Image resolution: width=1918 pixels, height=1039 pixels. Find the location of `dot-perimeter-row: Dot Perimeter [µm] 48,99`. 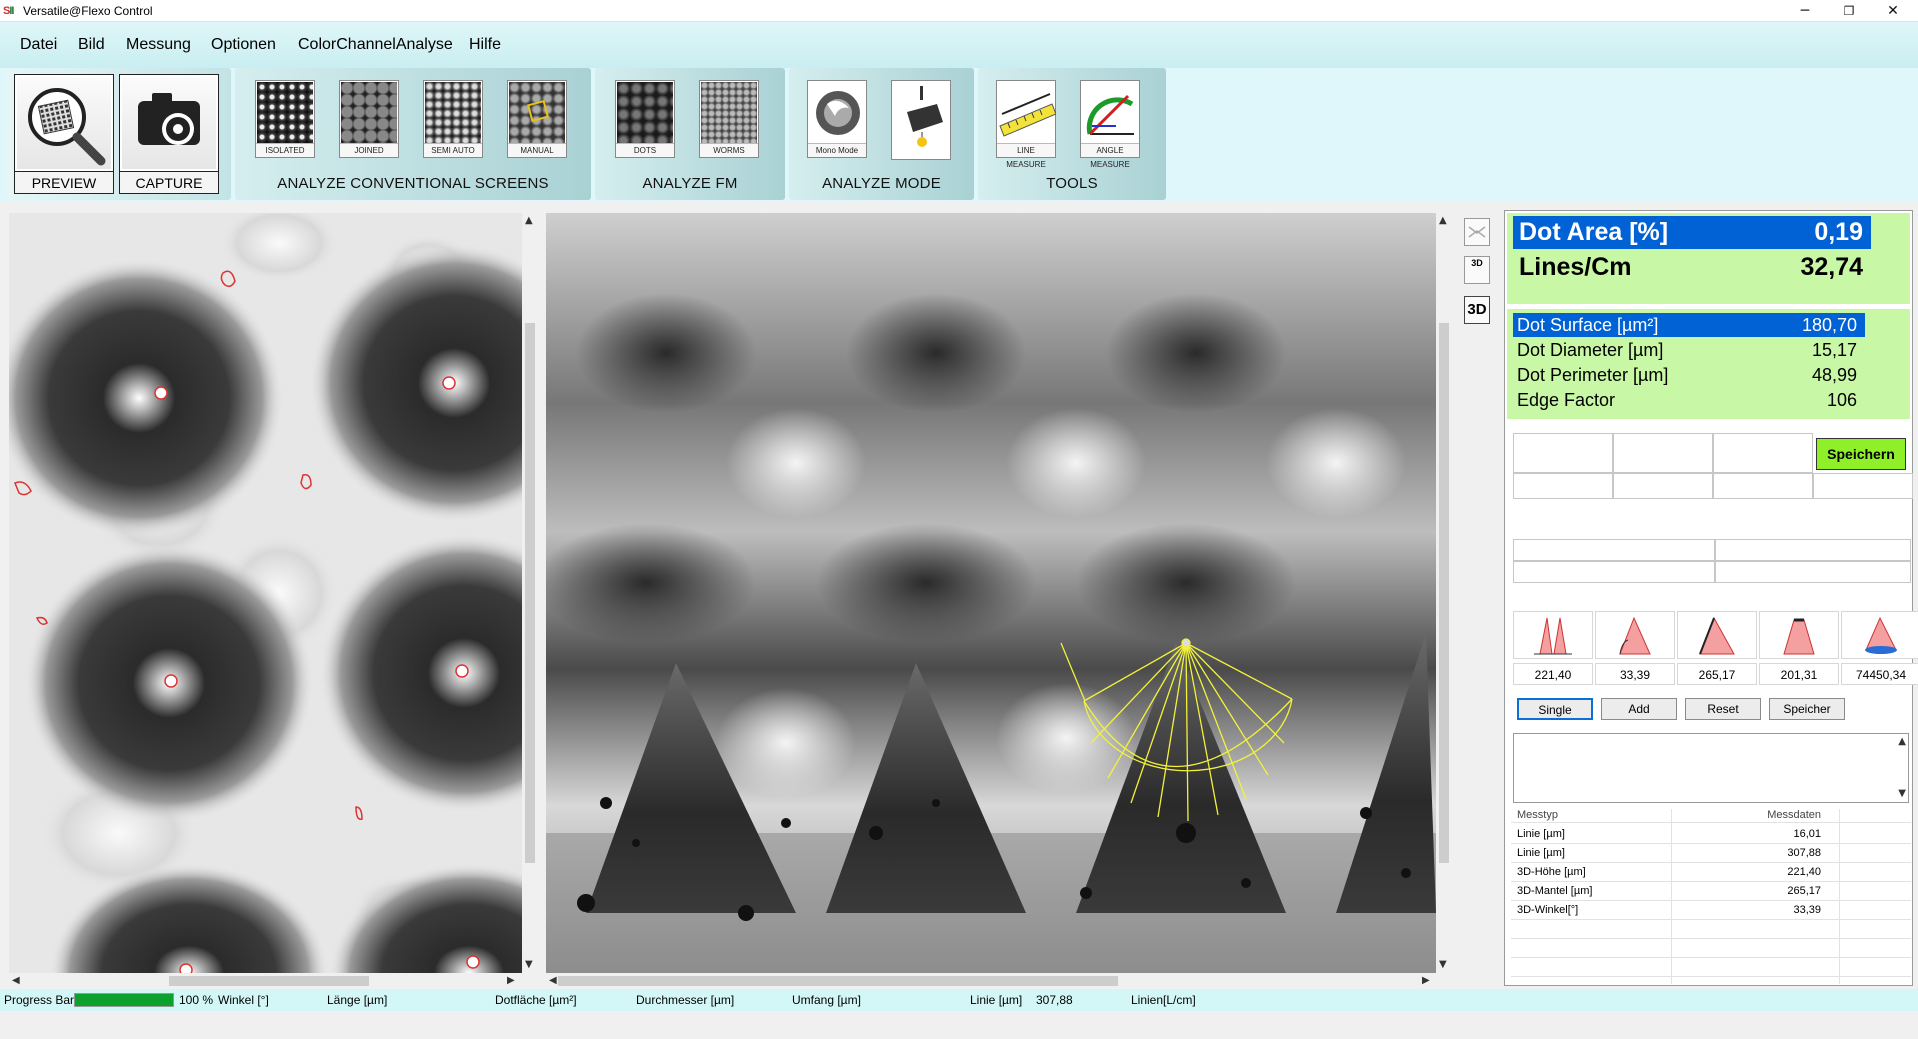

dot-perimeter-row: Dot Perimeter [µm] 48,99 is located at coordinates (1689, 375).